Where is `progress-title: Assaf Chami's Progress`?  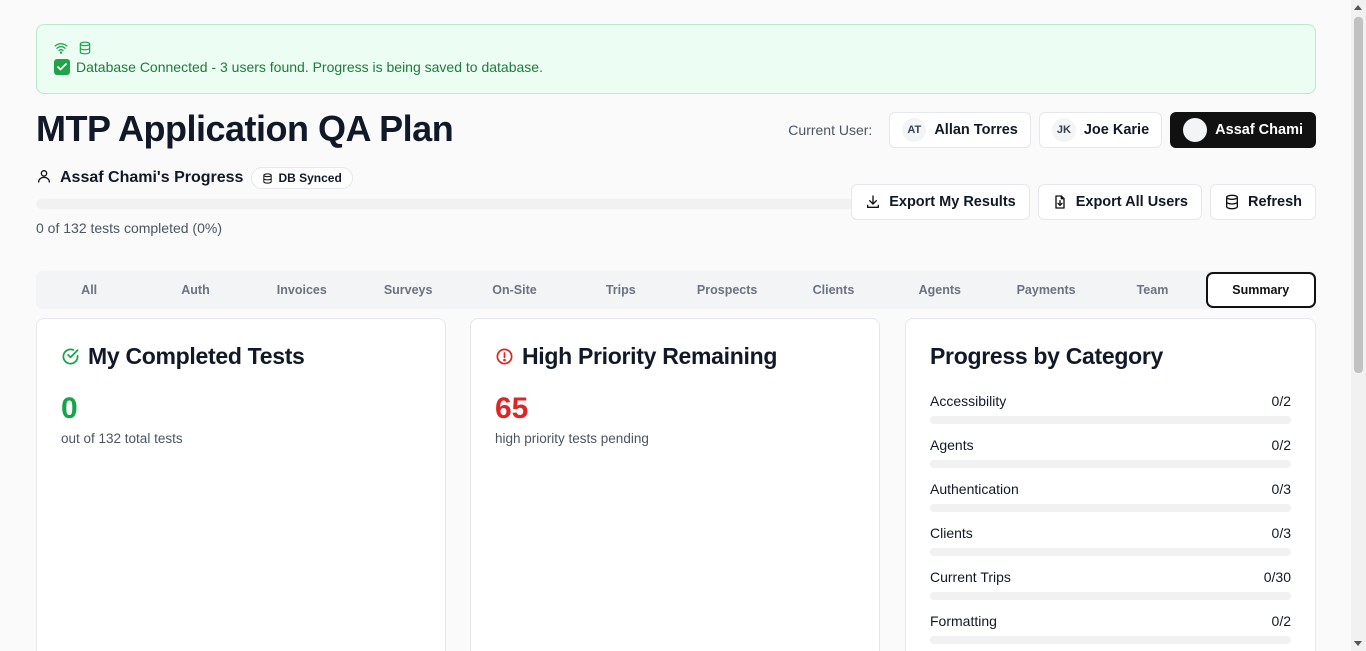
progress-title: Assaf Chami's Progress is located at coordinates (152, 177).